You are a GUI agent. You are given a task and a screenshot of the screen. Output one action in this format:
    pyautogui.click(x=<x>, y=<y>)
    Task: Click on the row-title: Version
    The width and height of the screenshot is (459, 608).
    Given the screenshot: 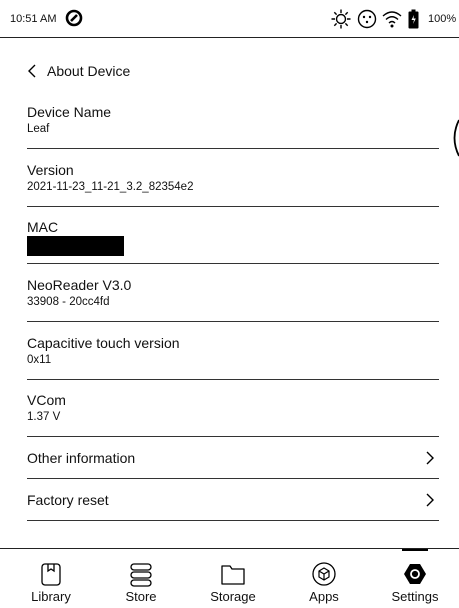 What is the action you would take?
    pyautogui.click(x=50, y=170)
    